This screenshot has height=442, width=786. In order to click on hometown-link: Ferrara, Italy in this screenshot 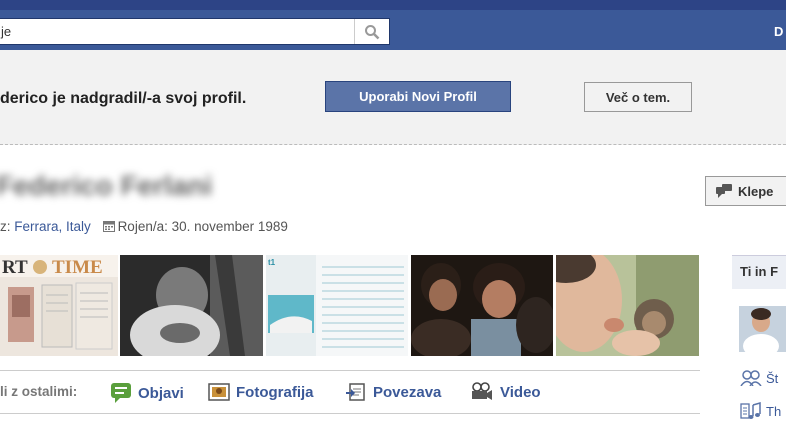, I will do `click(52, 226)`.